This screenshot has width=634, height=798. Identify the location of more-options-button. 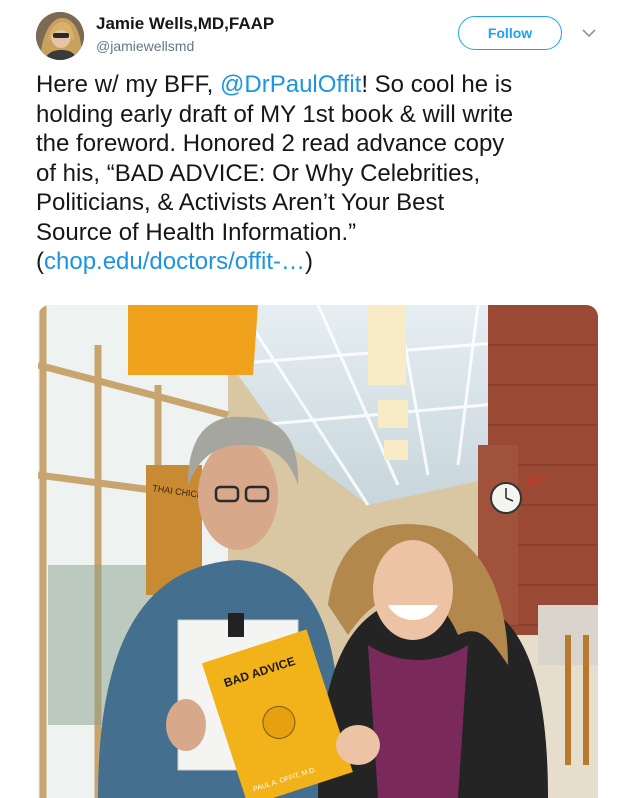
(589, 33).